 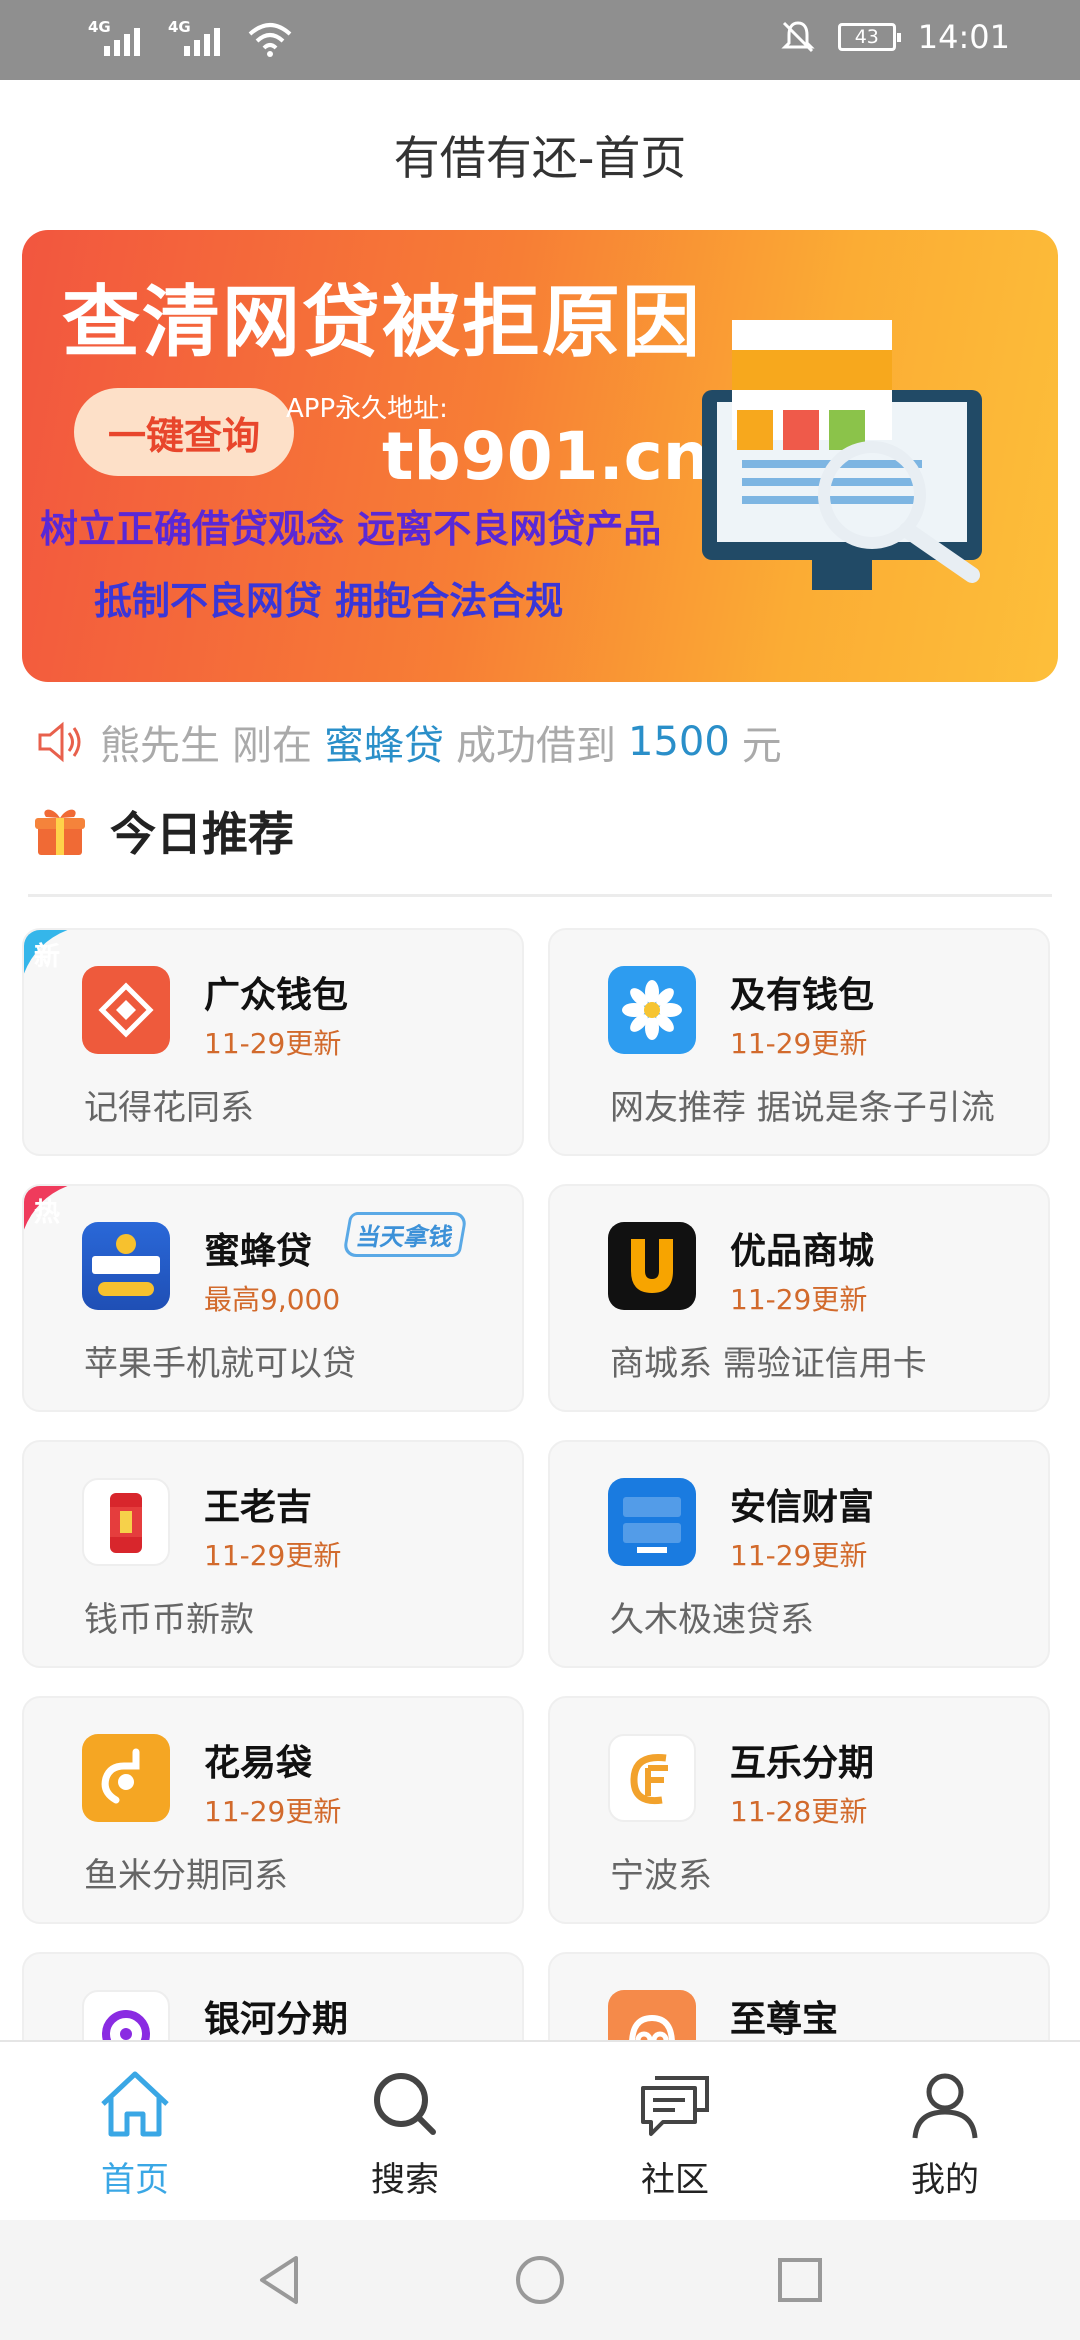 What do you see at coordinates (799, 1996) in the screenshot?
I see `product-card-zhizunbao: 至尊宝` at bounding box center [799, 1996].